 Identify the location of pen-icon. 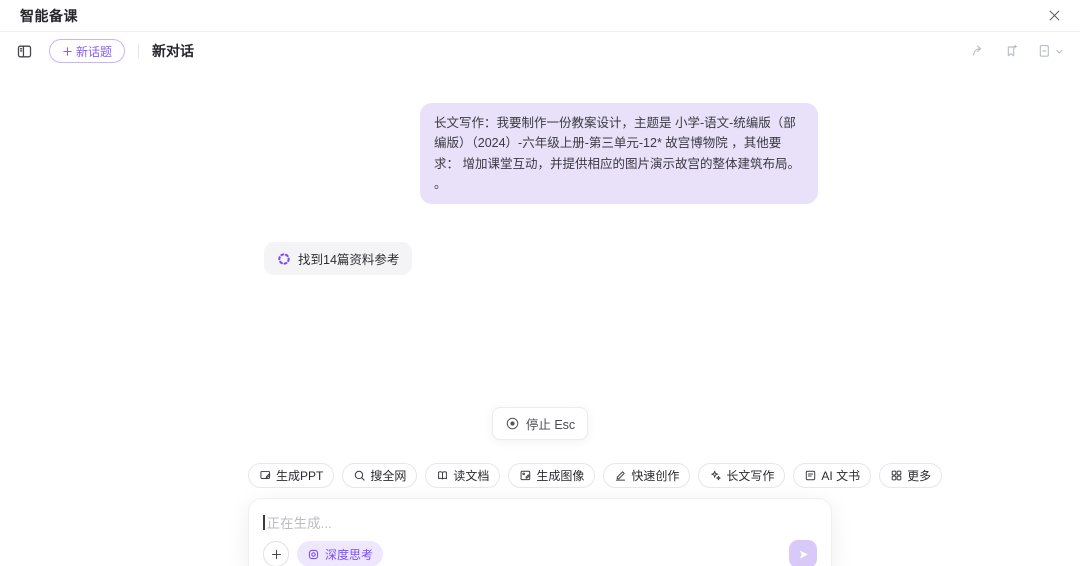
(620, 475).